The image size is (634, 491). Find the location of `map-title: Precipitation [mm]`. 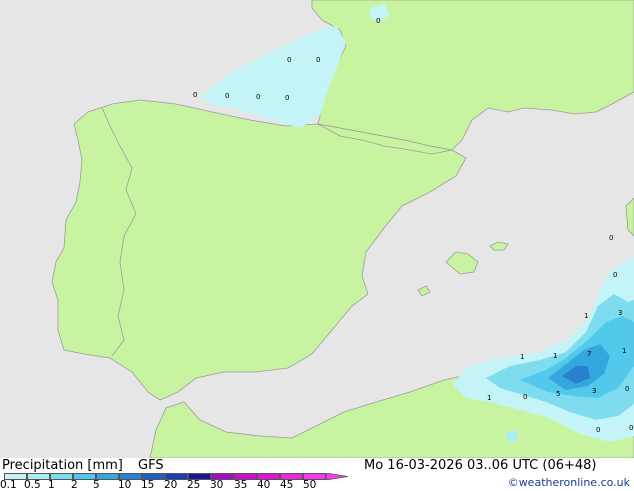

map-title: Precipitation [mm] is located at coordinates (62, 465).